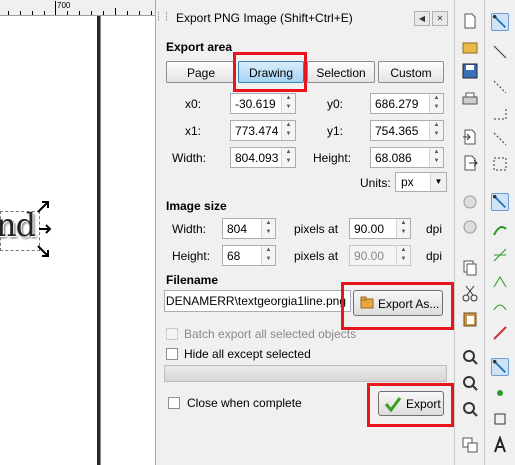  Describe the element at coordinates (422, 18) in the screenshot. I see `iconify-icon: ◀` at that location.